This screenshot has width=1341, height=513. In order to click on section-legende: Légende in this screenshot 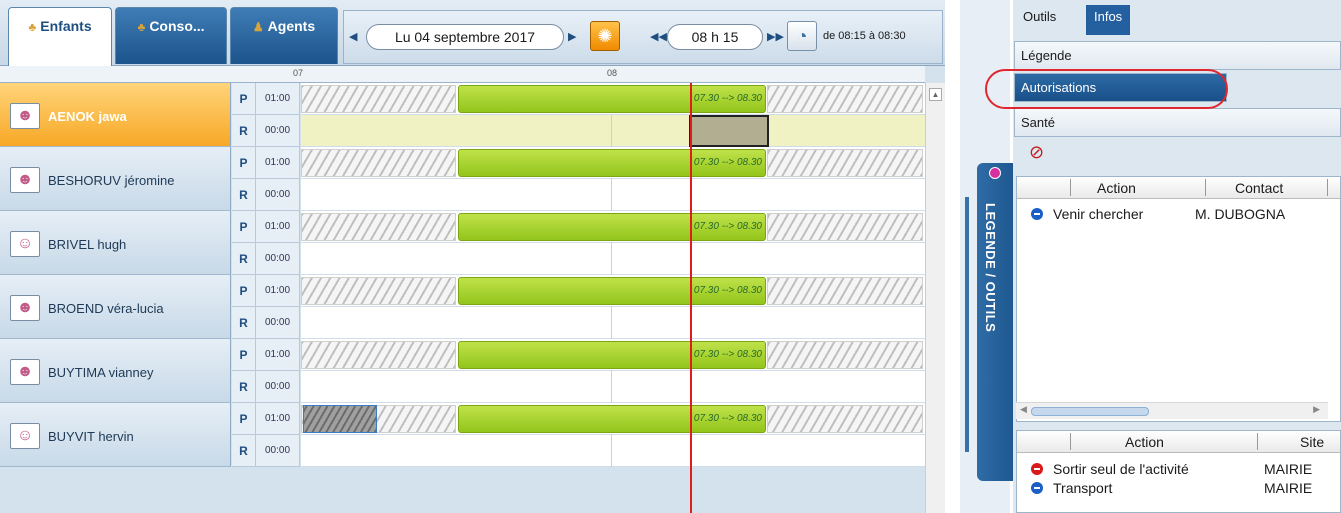, I will do `click(1177, 55)`.